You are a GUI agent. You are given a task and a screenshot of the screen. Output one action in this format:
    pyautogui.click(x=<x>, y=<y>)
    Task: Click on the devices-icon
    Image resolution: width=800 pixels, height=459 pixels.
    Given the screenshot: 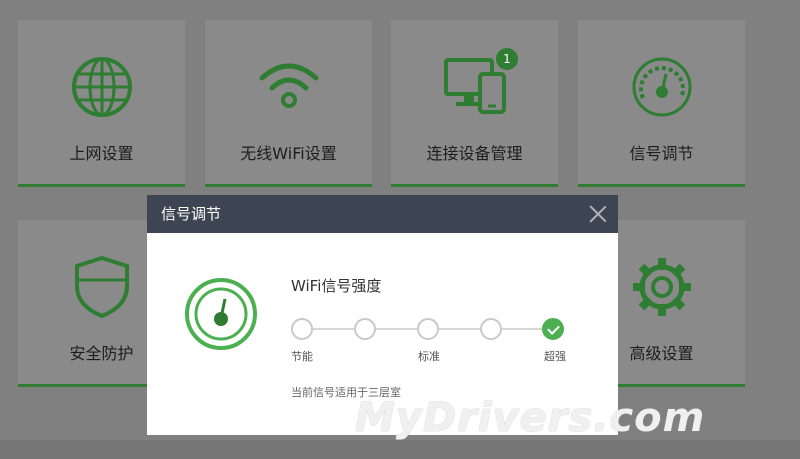 What is the action you would take?
    pyautogui.click(x=474, y=87)
    